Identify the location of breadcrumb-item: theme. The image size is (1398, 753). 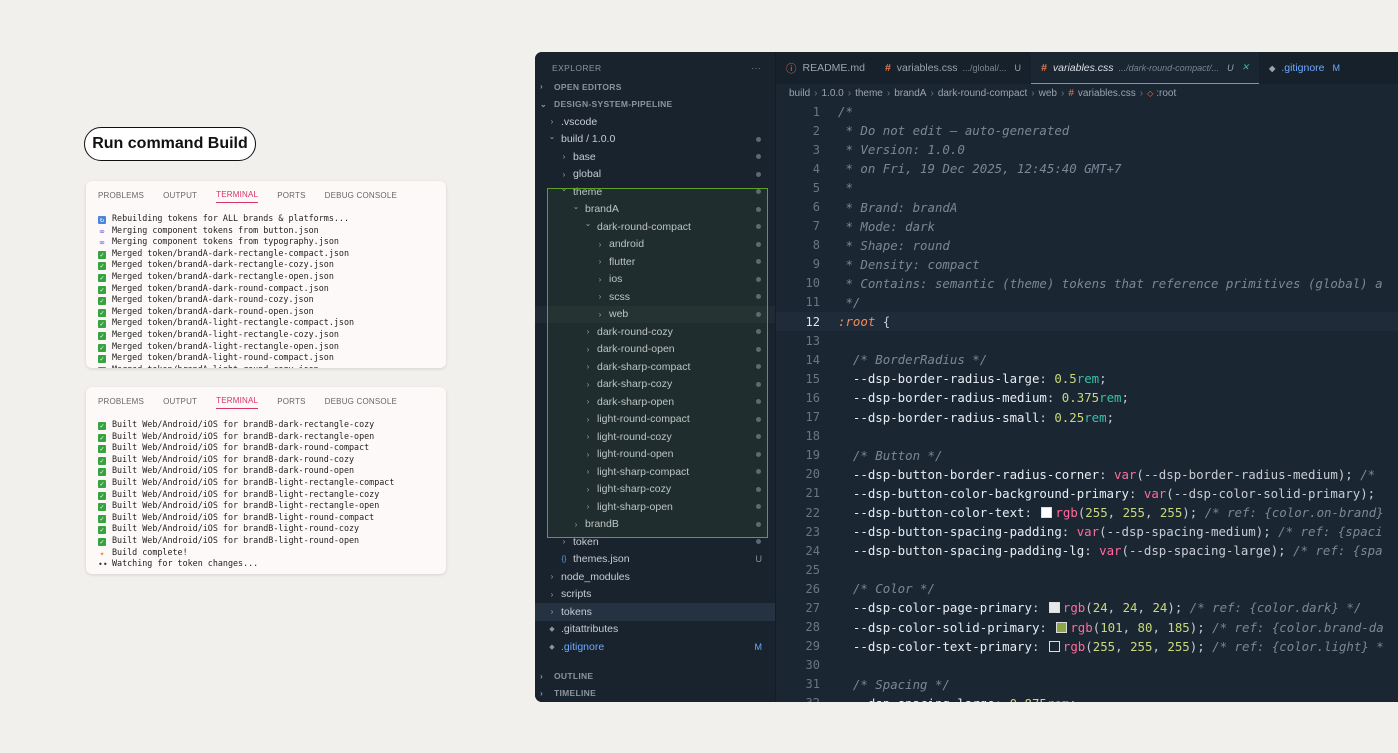
(869, 93).